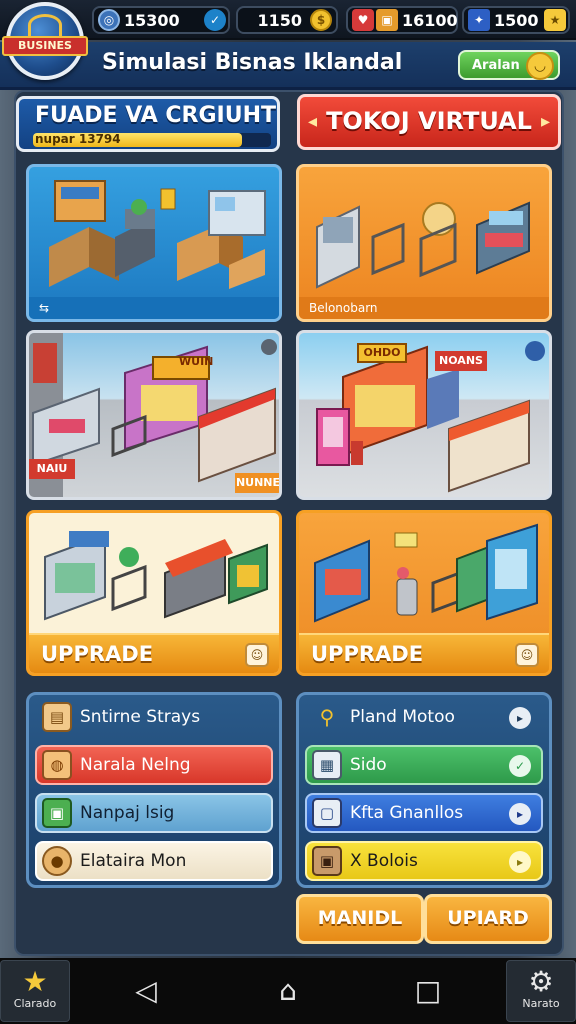 The image size is (576, 1024). I want to click on badge-icon: ✦, so click(479, 20).